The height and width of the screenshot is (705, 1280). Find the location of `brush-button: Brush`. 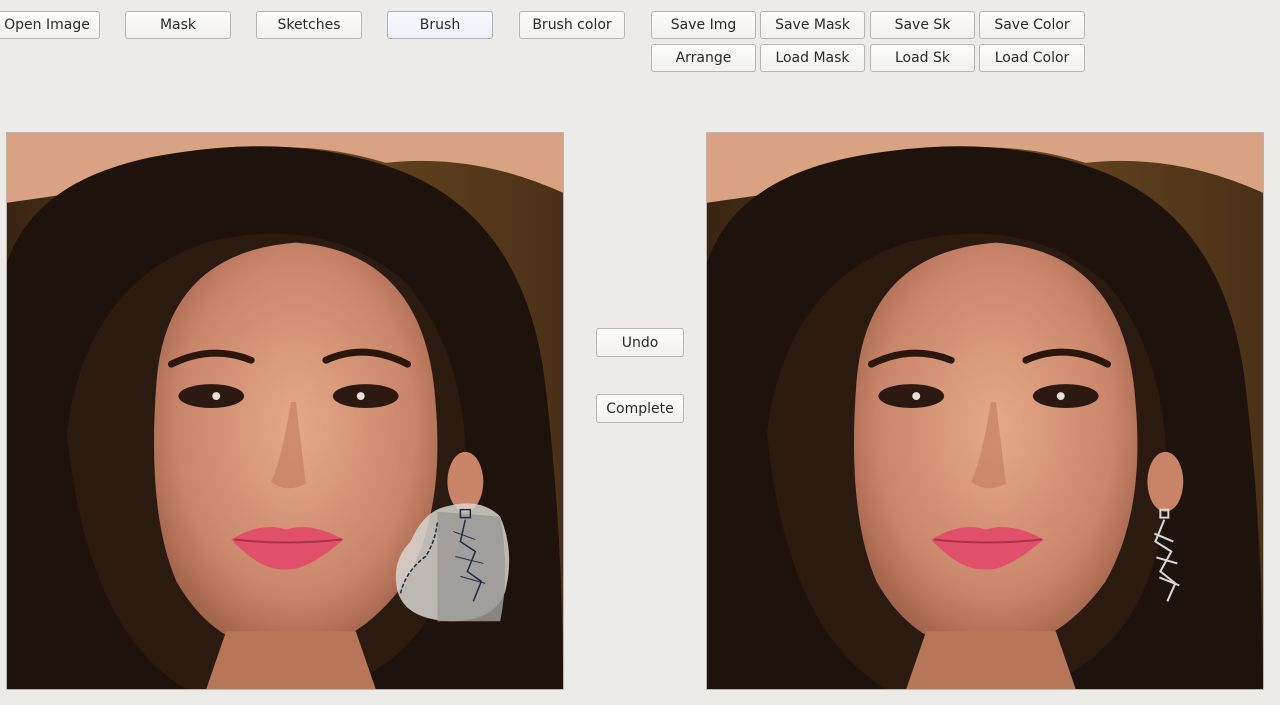

brush-button: Brush is located at coordinates (440, 25).